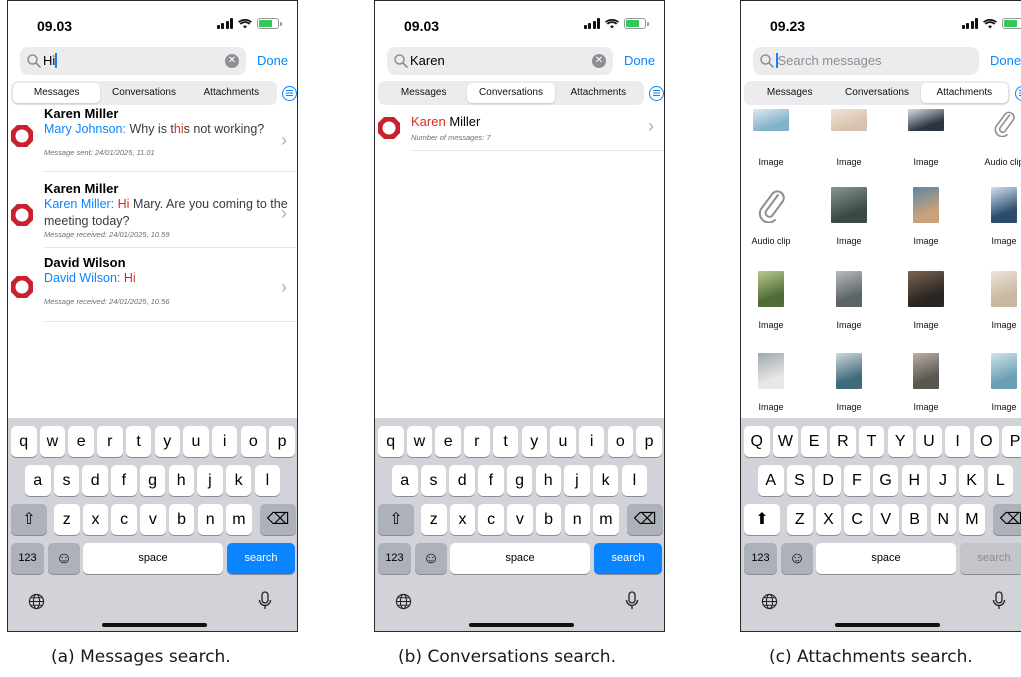 The height and width of the screenshot is (677, 1021). I want to click on tab-messages: Messages, so click(789, 93).